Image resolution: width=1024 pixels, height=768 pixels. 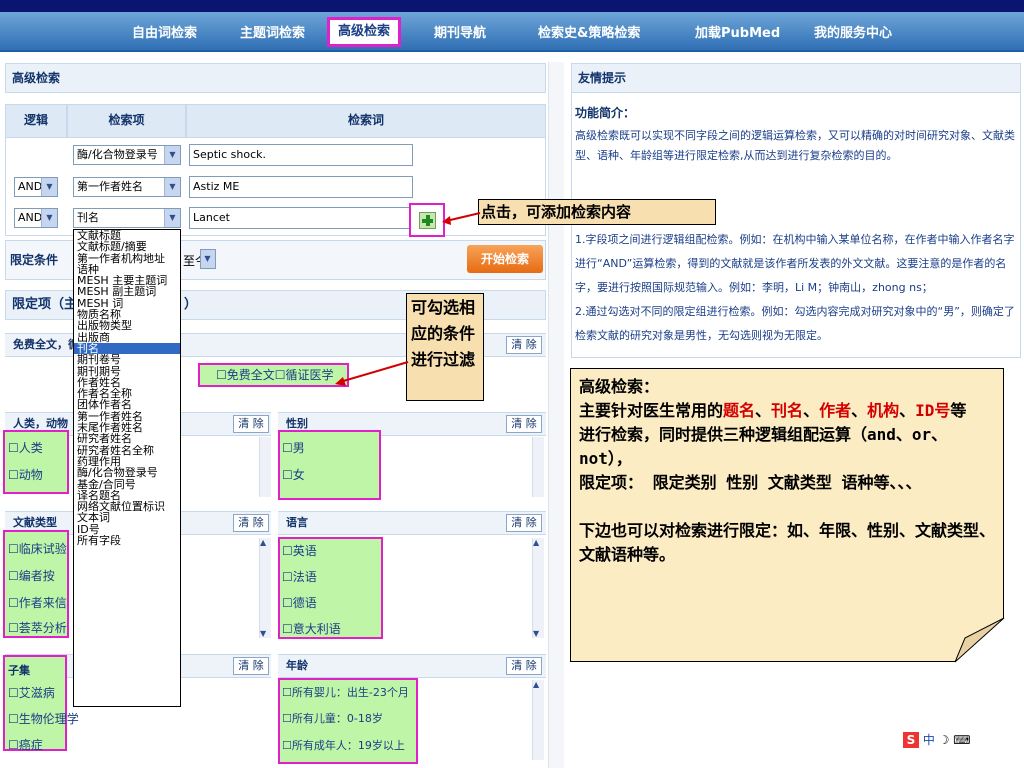 I want to click on dropdown-option: 第一作者机构地址, so click(x=127, y=258).